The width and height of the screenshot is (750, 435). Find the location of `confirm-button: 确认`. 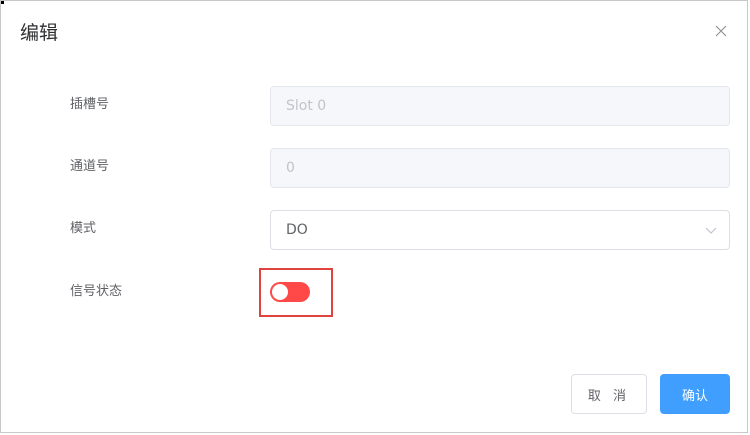

confirm-button: 确认 is located at coordinates (695, 394).